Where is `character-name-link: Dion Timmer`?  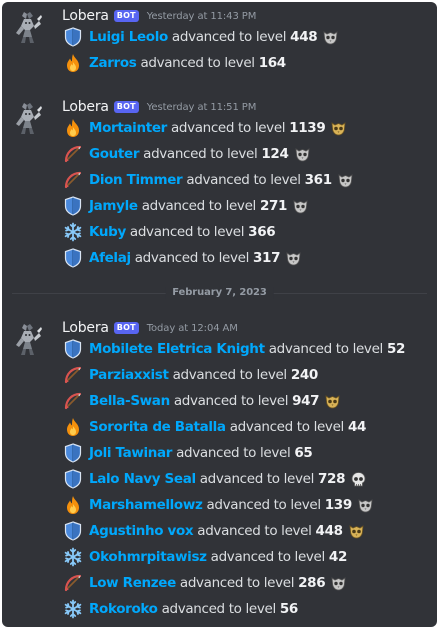
character-name-link: Dion Timmer is located at coordinates (136, 180).